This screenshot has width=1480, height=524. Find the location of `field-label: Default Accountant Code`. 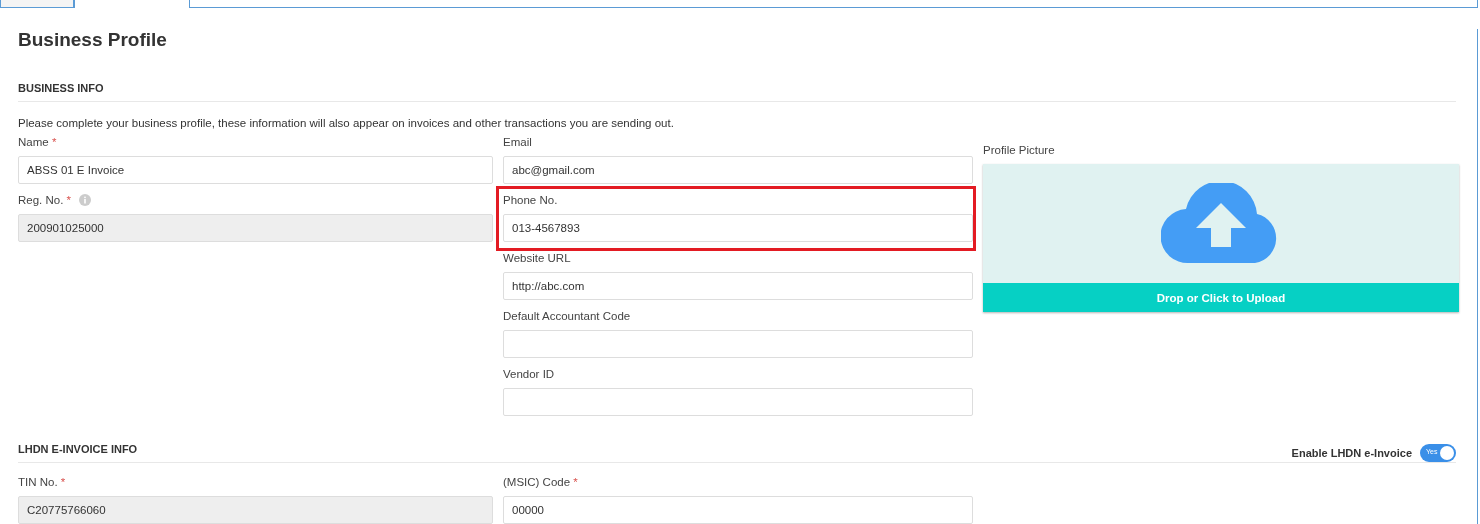

field-label: Default Accountant Code is located at coordinates (567, 316).